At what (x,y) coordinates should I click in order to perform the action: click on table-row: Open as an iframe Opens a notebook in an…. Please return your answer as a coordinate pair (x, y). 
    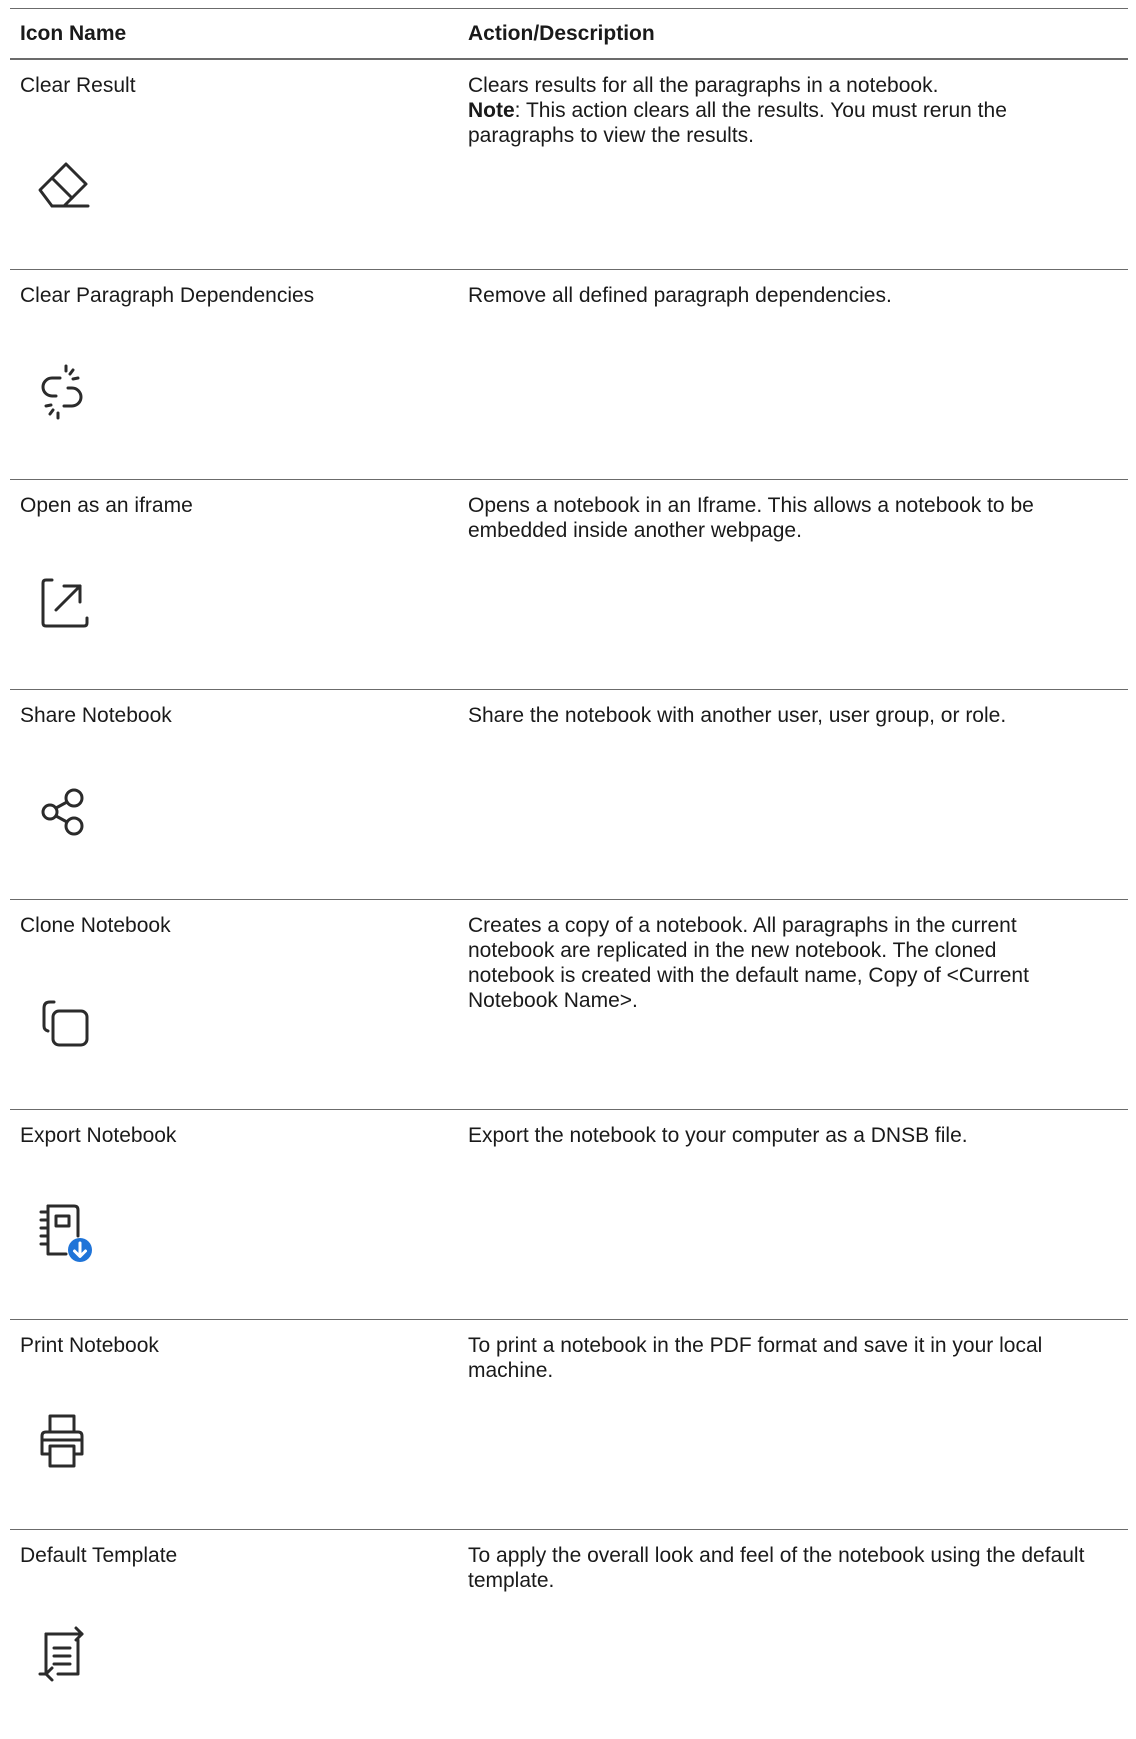
    Looking at the image, I should click on (569, 585).